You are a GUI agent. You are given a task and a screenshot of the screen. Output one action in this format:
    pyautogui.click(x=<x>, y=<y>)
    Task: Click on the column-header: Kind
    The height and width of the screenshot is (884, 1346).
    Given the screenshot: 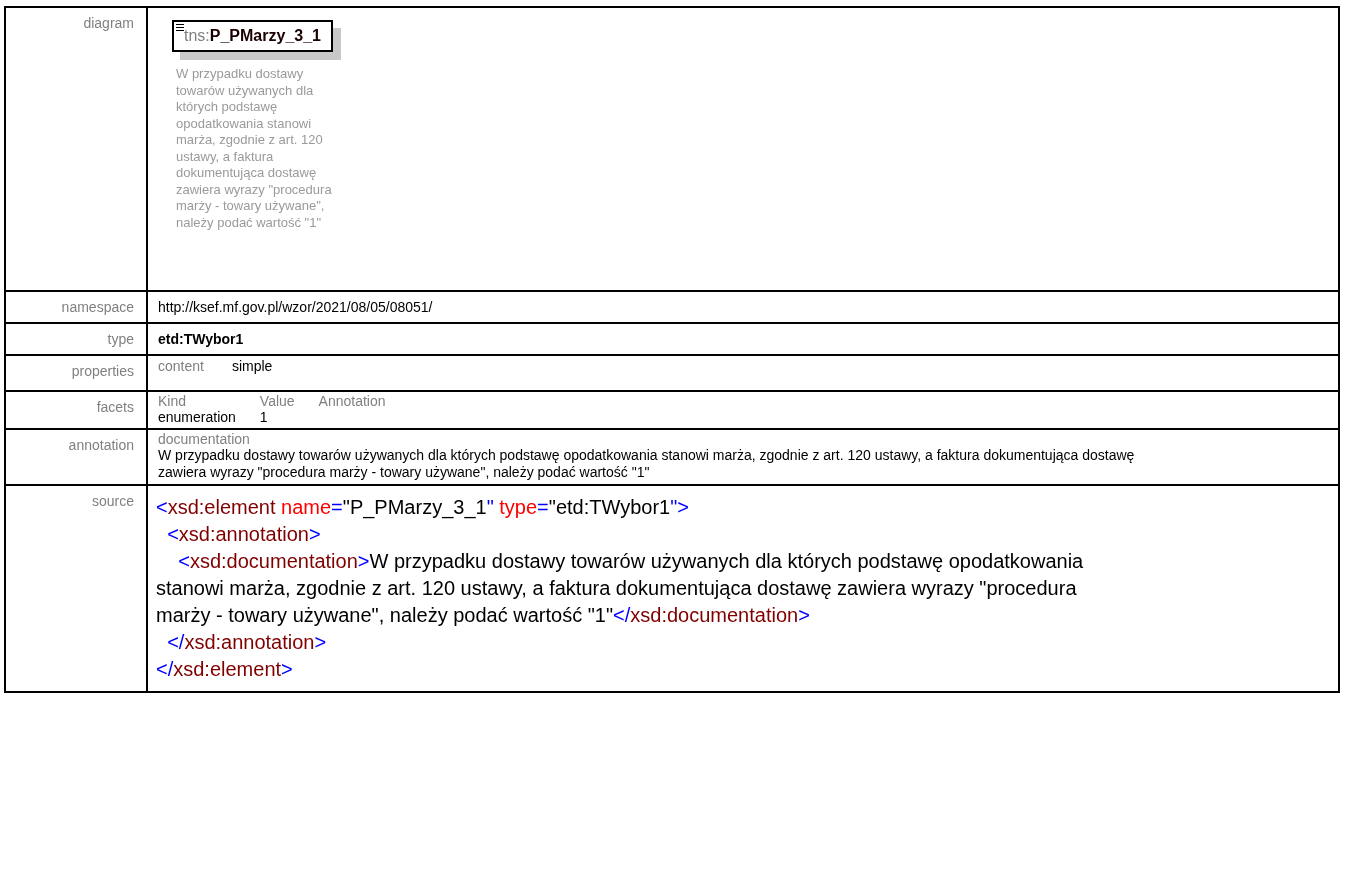 What is the action you would take?
    pyautogui.click(x=173, y=401)
    